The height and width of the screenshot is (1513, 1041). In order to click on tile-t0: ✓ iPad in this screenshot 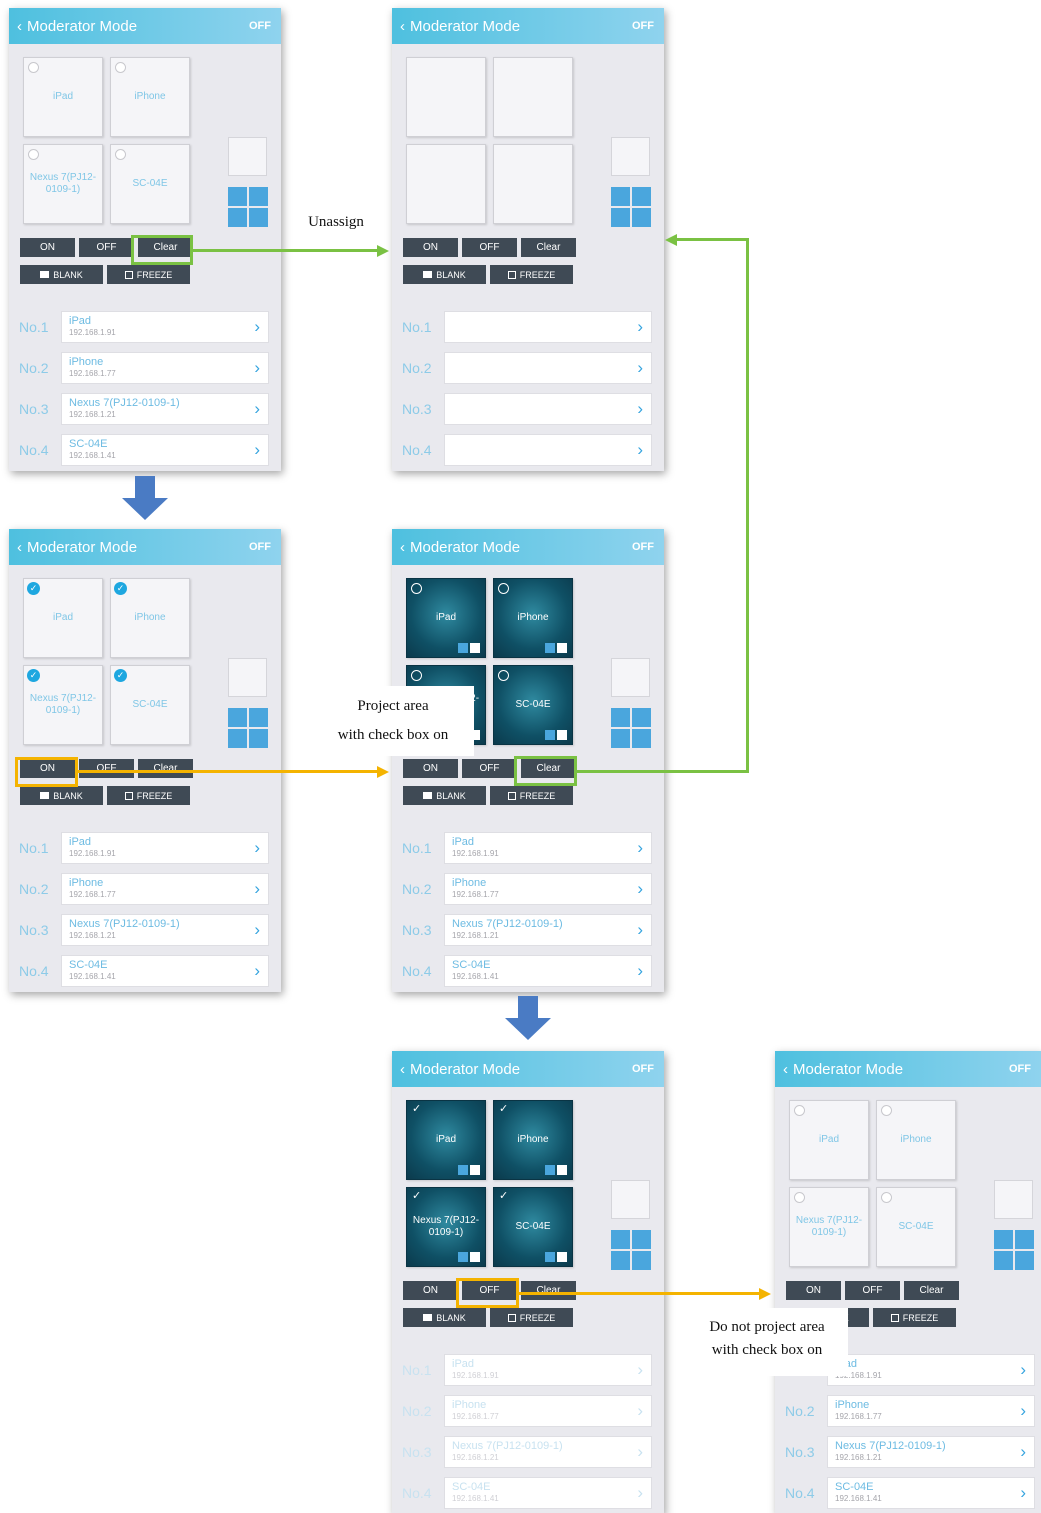, I will do `click(446, 1140)`.